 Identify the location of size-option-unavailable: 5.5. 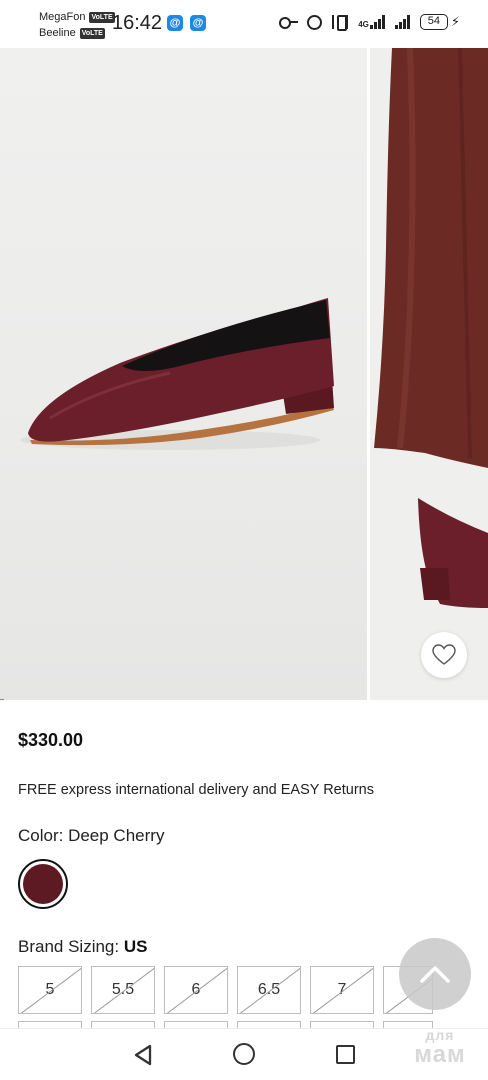
(123, 990).